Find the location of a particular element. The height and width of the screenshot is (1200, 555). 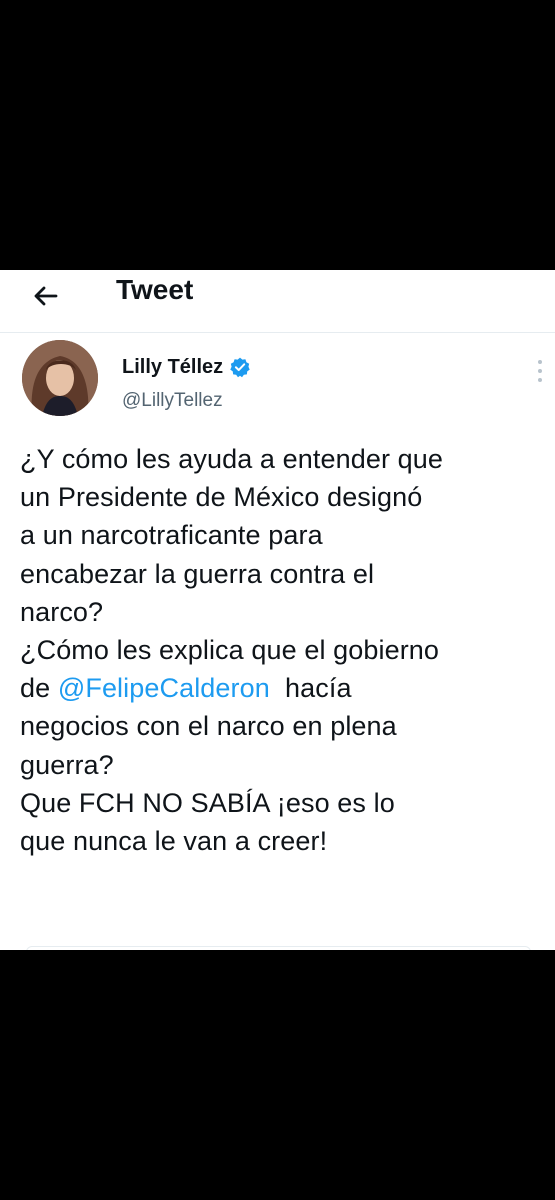

arrow-left-icon is located at coordinates (46, 296).